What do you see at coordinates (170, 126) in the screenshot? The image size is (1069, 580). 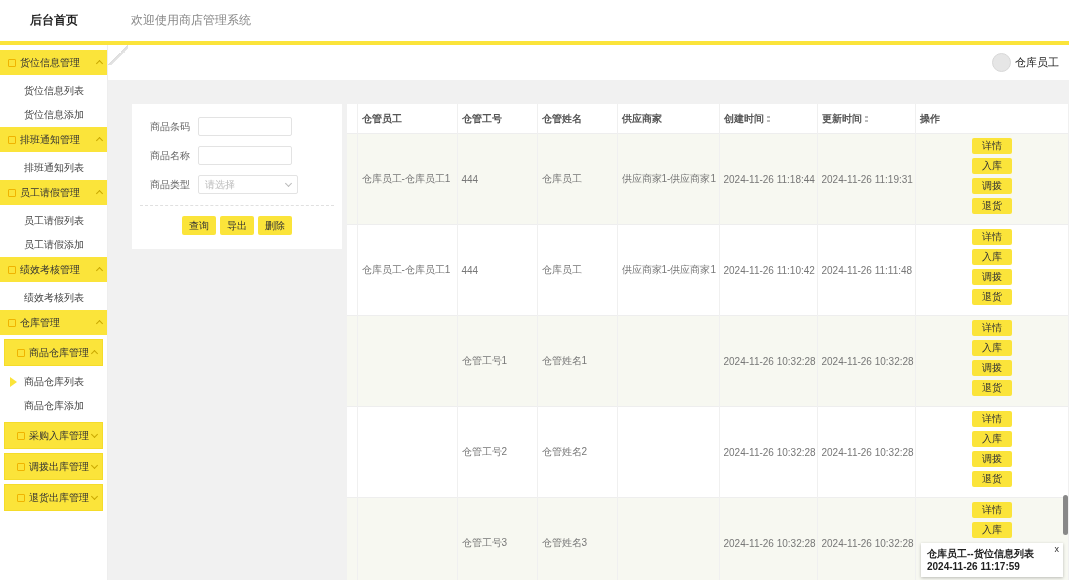 I see `field-label: 商品条码` at bounding box center [170, 126].